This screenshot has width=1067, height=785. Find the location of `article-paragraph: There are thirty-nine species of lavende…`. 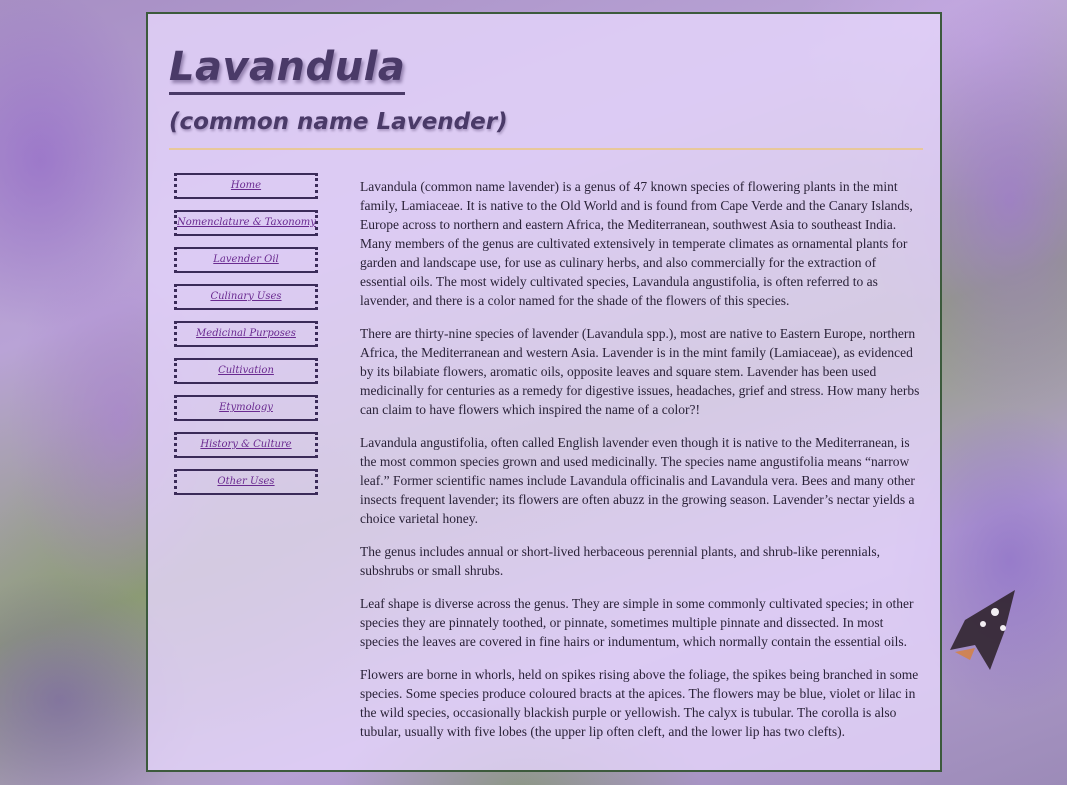

article-paragraph: There are thirty-nine species of lavende… is located at coordinates (640, 371).